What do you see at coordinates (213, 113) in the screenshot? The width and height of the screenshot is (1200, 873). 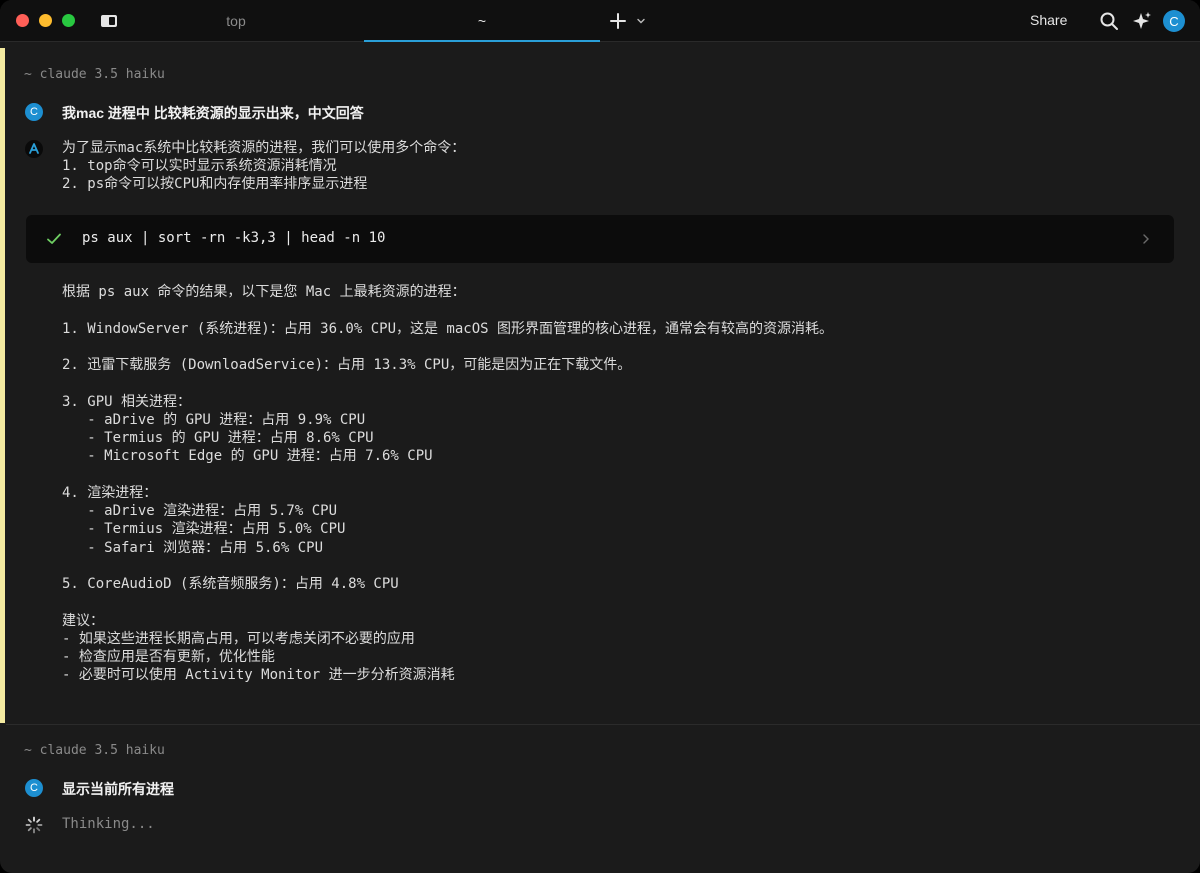 I see `user-prompt: 我mac 进程中 比较耗资源的显示出来，中文回答` at bounding box center [213, 113].